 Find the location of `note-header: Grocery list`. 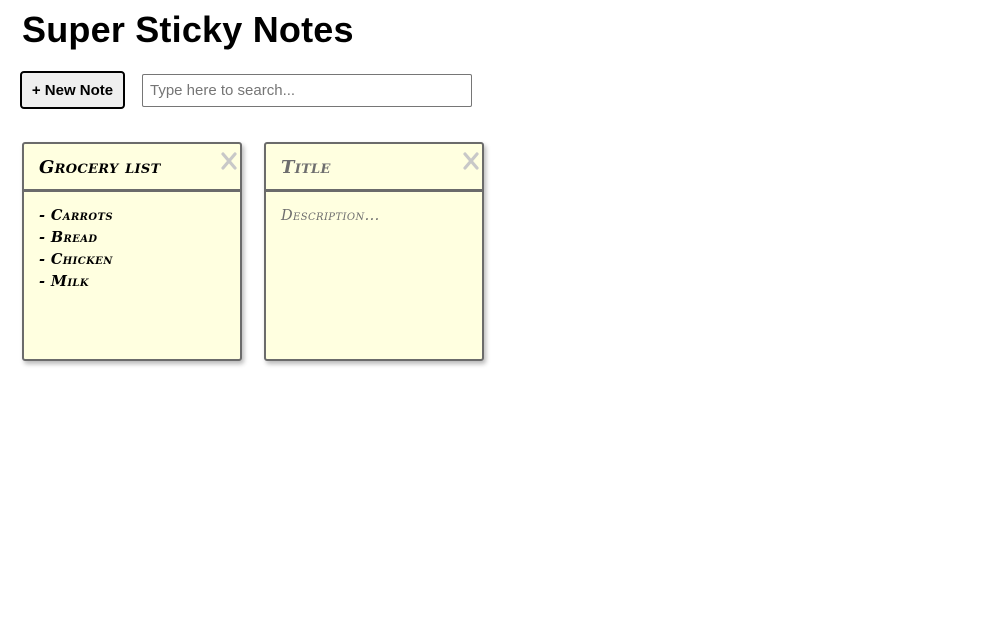

note-header: Grocery list is located at coordinates (132, 168).